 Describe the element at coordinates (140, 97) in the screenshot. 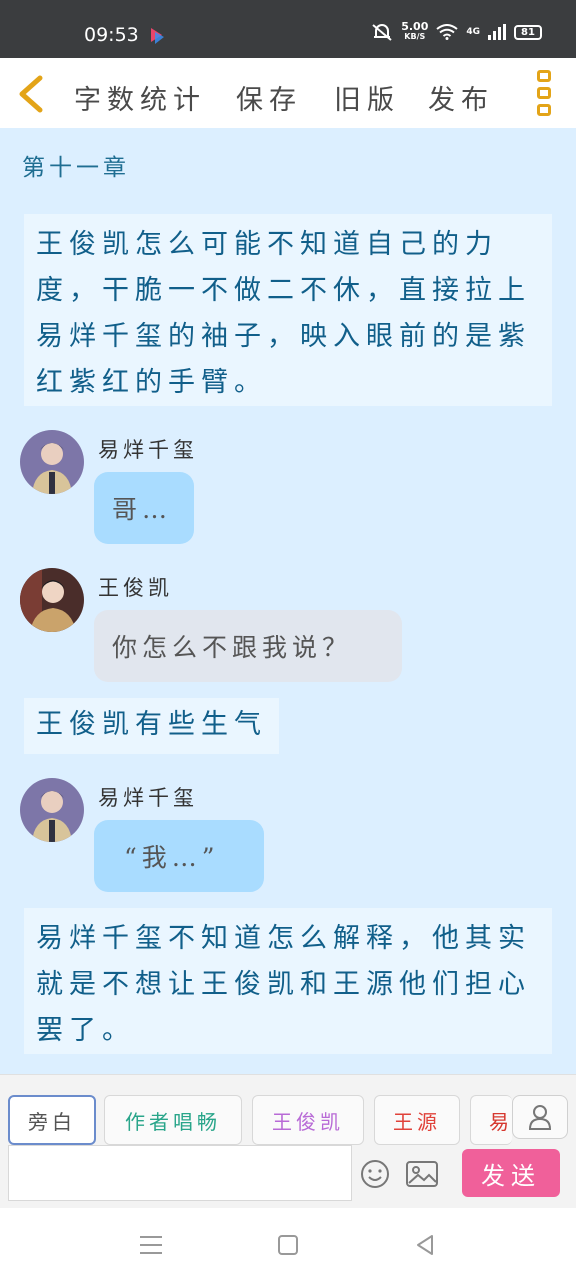

I see `word-count-button: 字数统计` at that location.